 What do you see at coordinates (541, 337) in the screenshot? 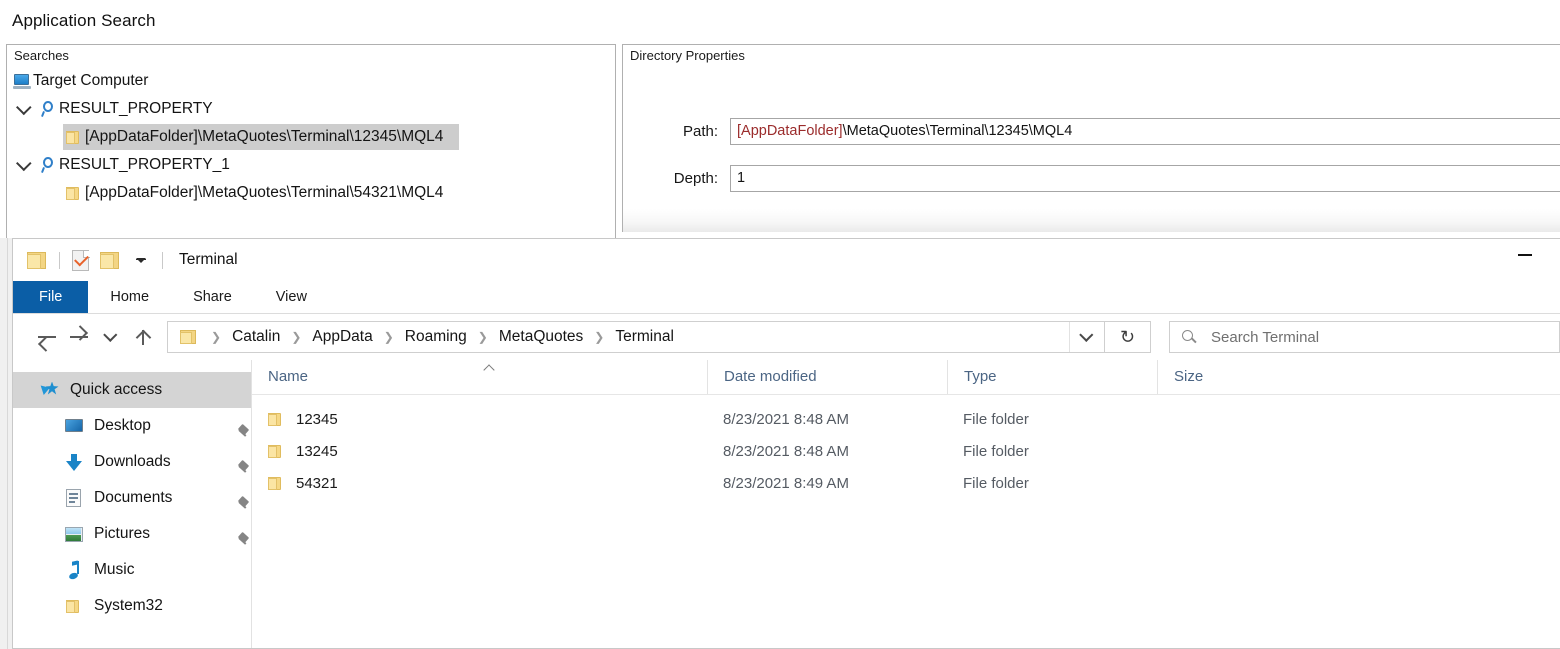
I see `breadcrumb-item-metaquotes: MetaQuotes` at bounding box center [541, 337].